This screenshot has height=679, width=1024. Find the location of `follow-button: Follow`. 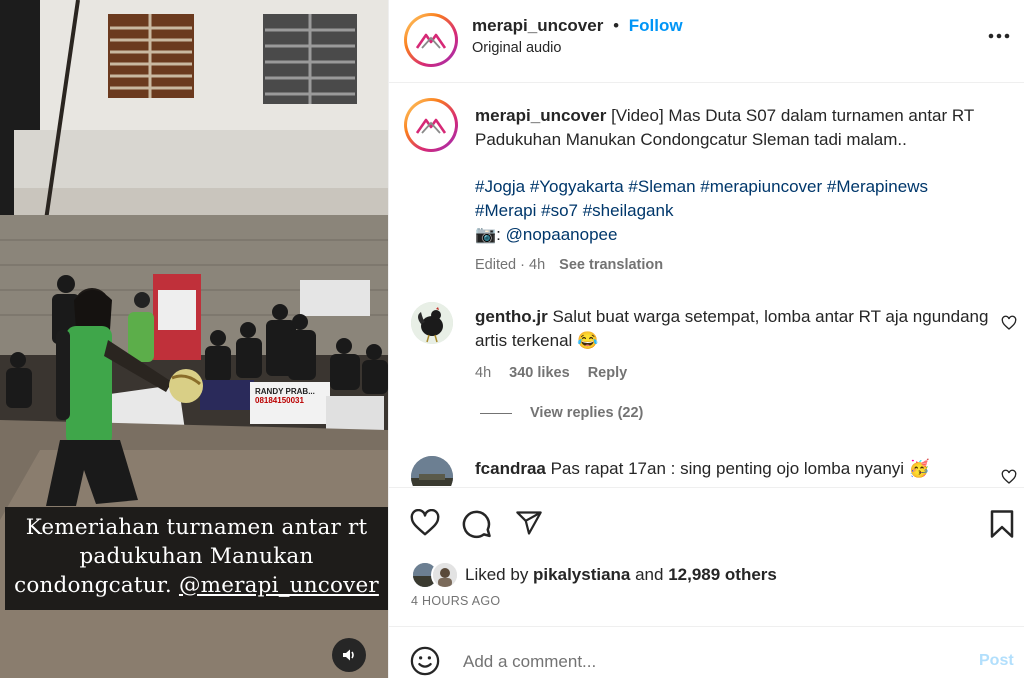

follow-button: Follow is located at coordinates (656, 25).